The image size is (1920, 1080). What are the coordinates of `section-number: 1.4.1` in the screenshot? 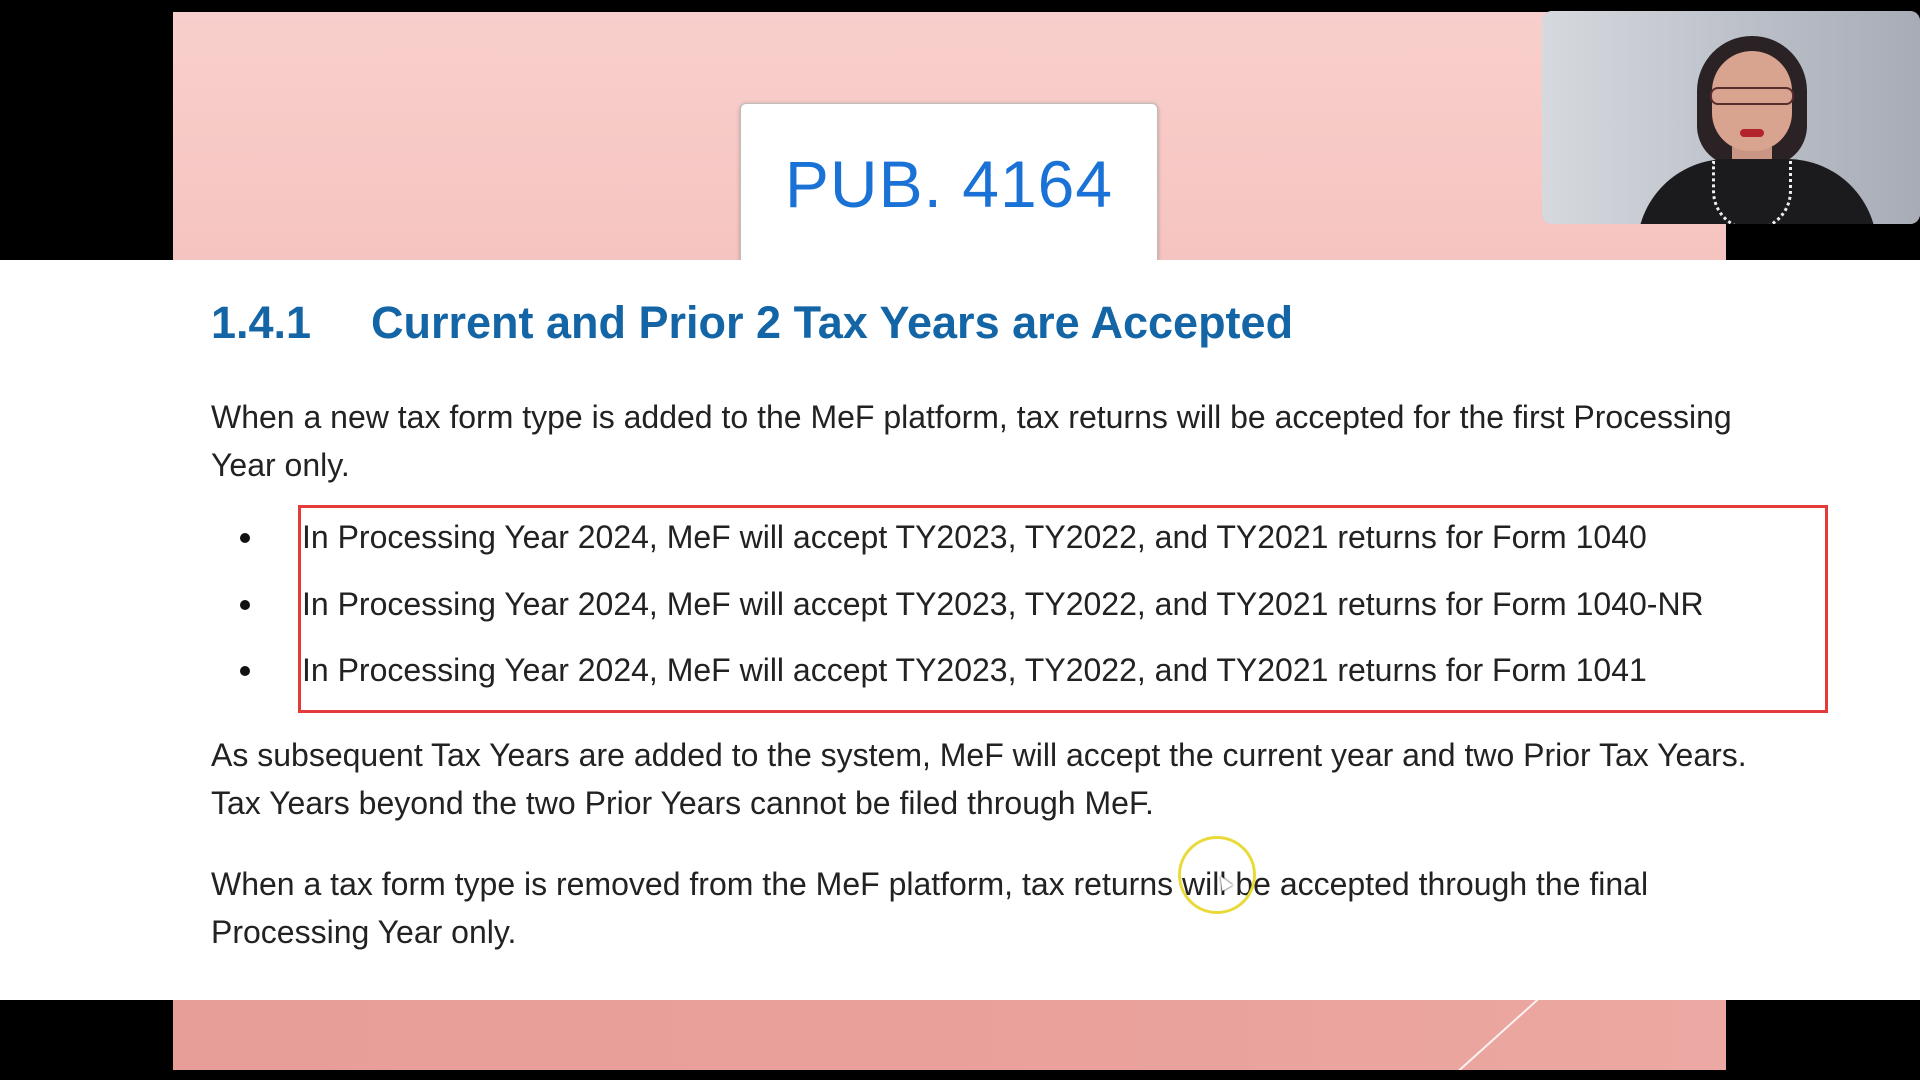 It's located at (261, 322).